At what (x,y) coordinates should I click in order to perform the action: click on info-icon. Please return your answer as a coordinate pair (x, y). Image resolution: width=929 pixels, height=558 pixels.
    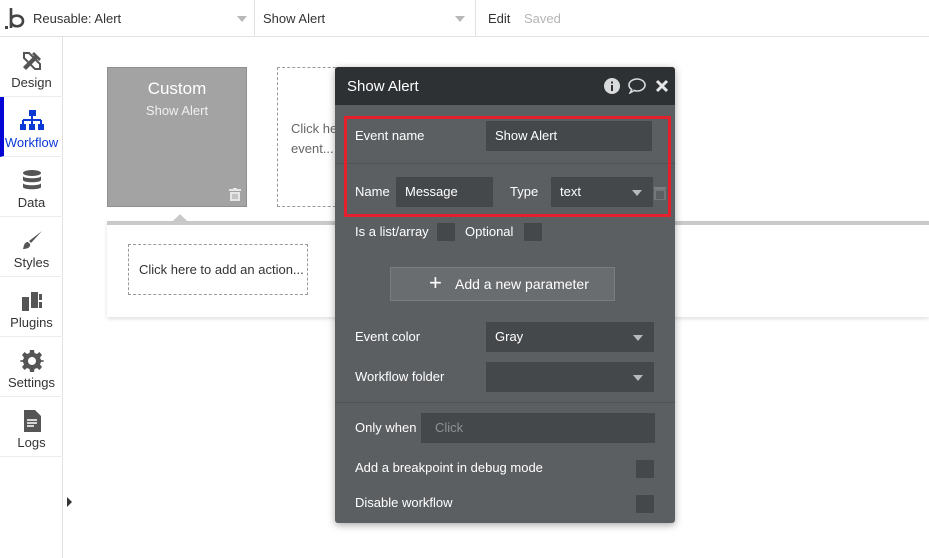
    Looking at the image, I should click on (612, 86).